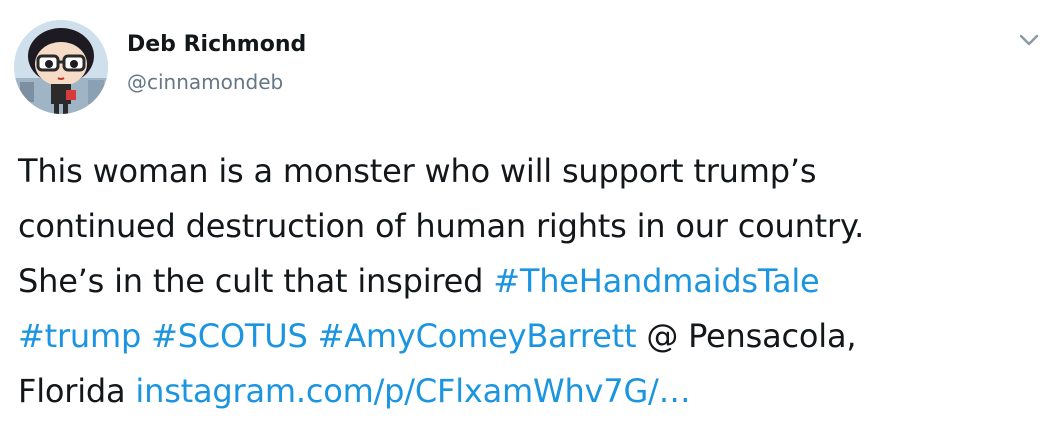  What do you see at coordinates (205, 82) in the screenshot?
I see `author-handle: @cinnamondeb` at bounding box center [205, 82].